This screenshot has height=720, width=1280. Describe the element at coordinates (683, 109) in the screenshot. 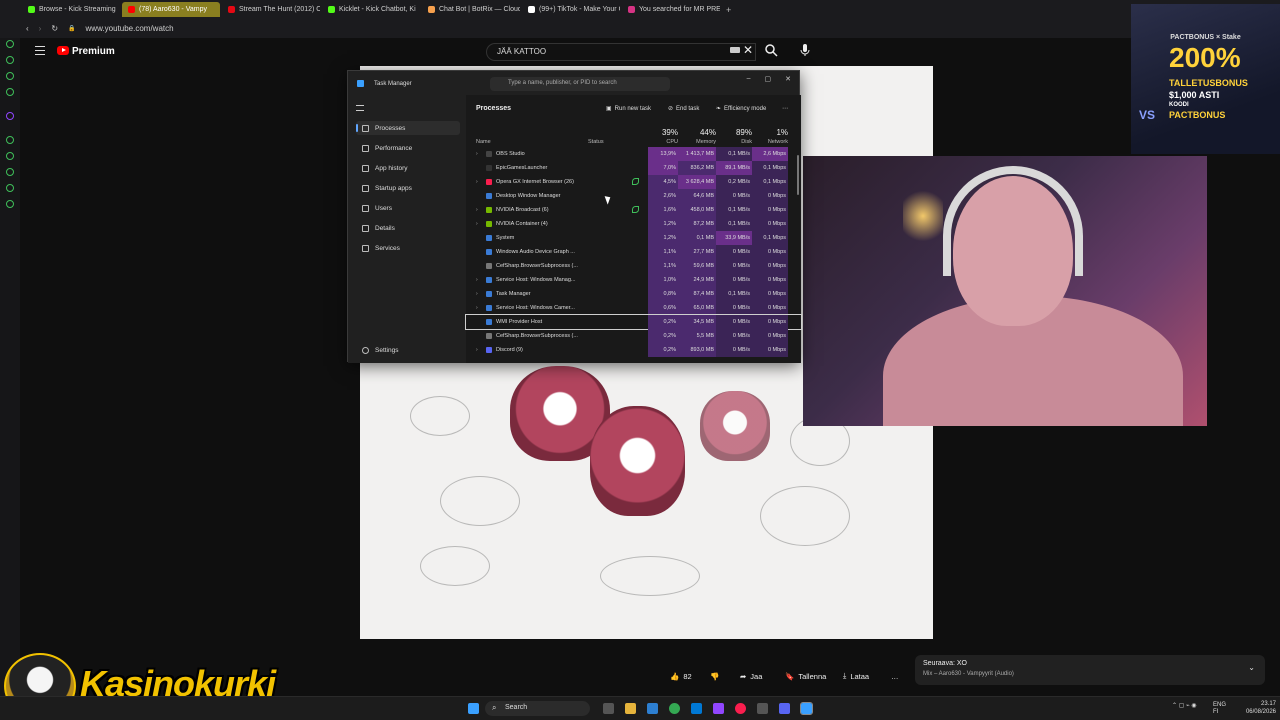

I see `end-task-button: ⊘ End task` at that location.